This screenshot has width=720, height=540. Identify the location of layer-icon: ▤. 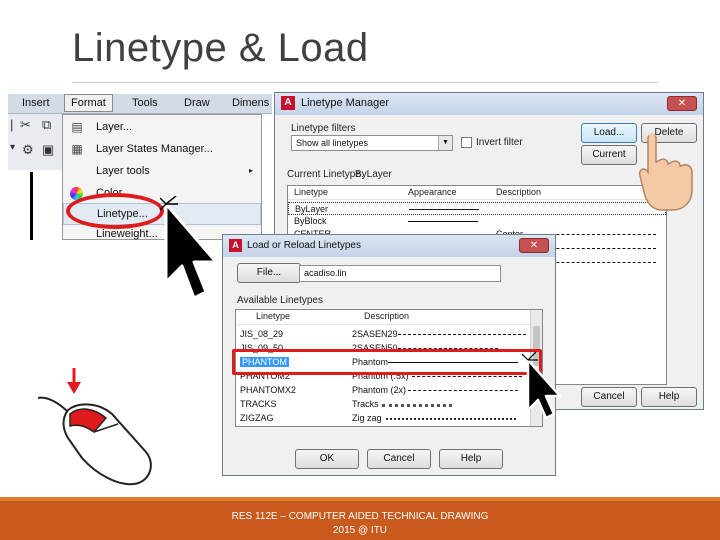
(77, 127).